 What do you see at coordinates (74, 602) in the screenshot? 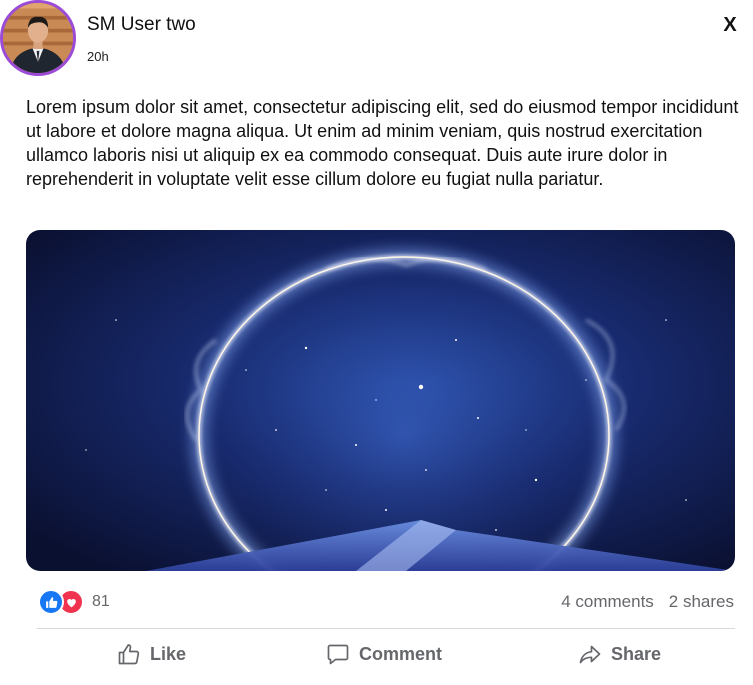
I see `reaction-summary: 81` at bounding box center [74, 602].